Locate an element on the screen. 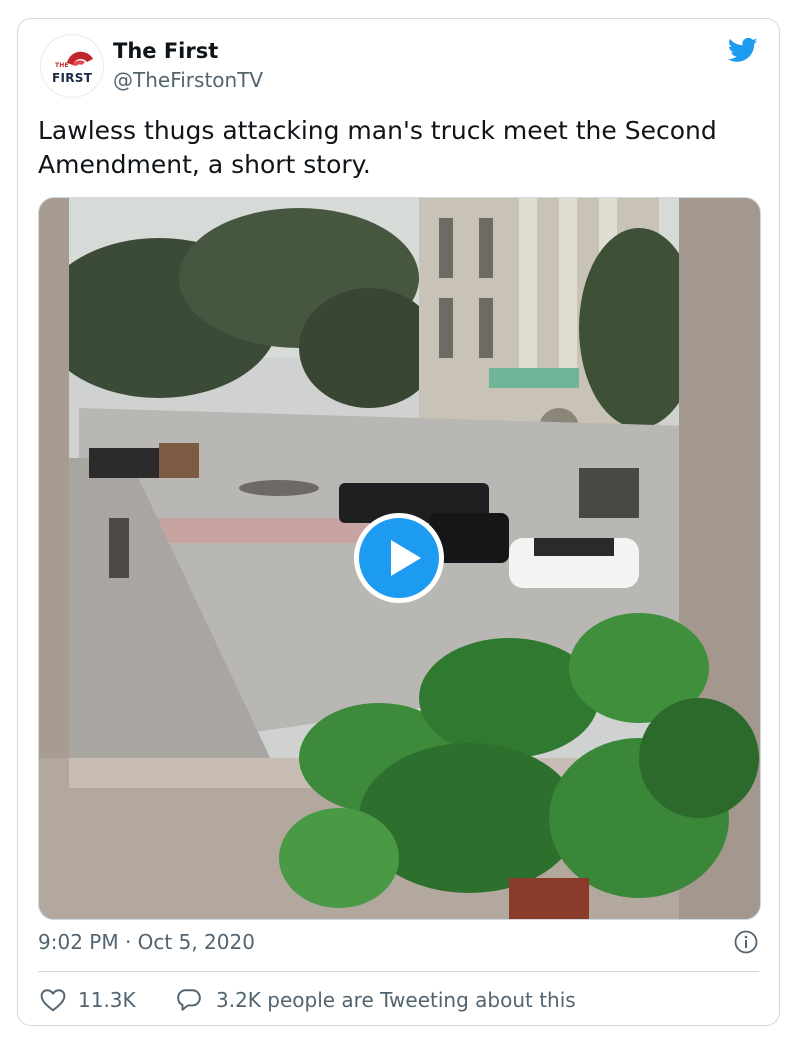 The height and width of the screenshot is (1045, 799). play-button is located at coordinates (399, 558).